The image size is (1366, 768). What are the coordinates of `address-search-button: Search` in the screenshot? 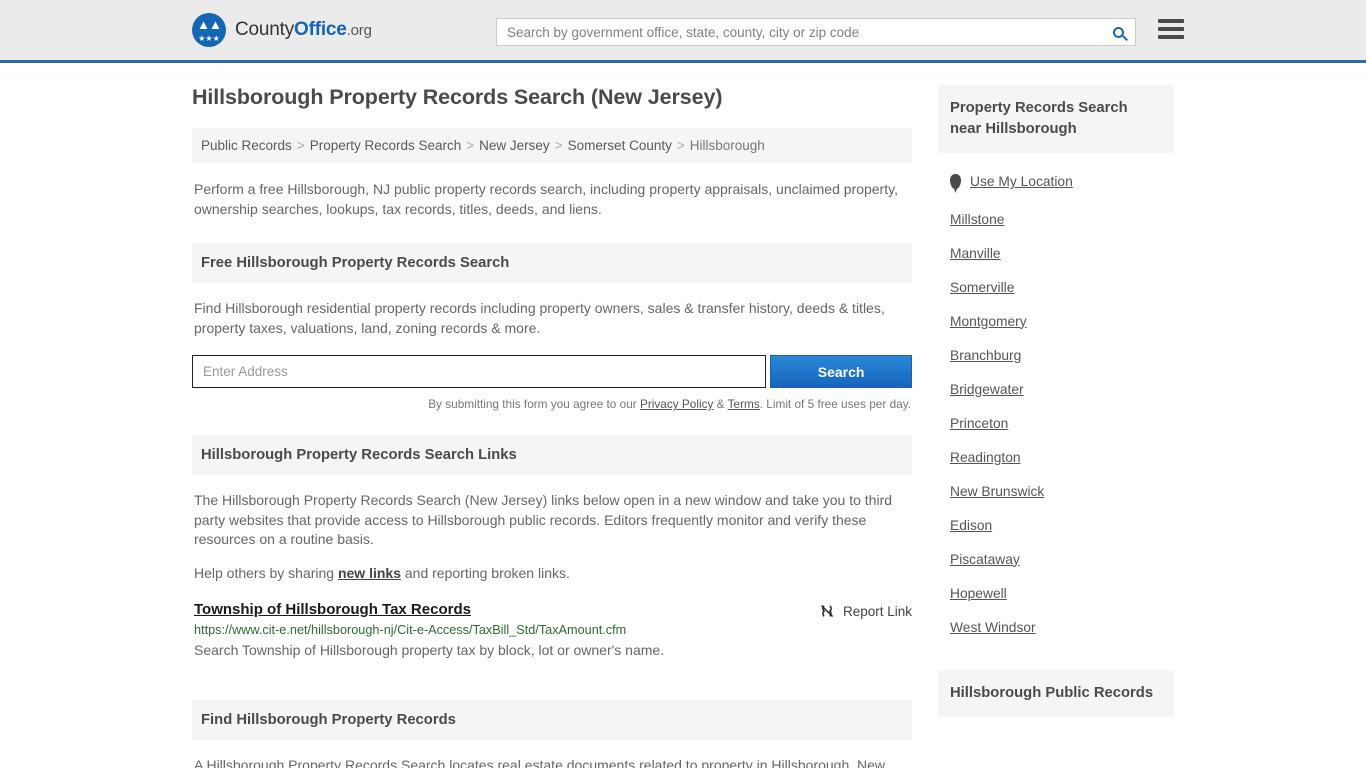 It's located at (841, 371).